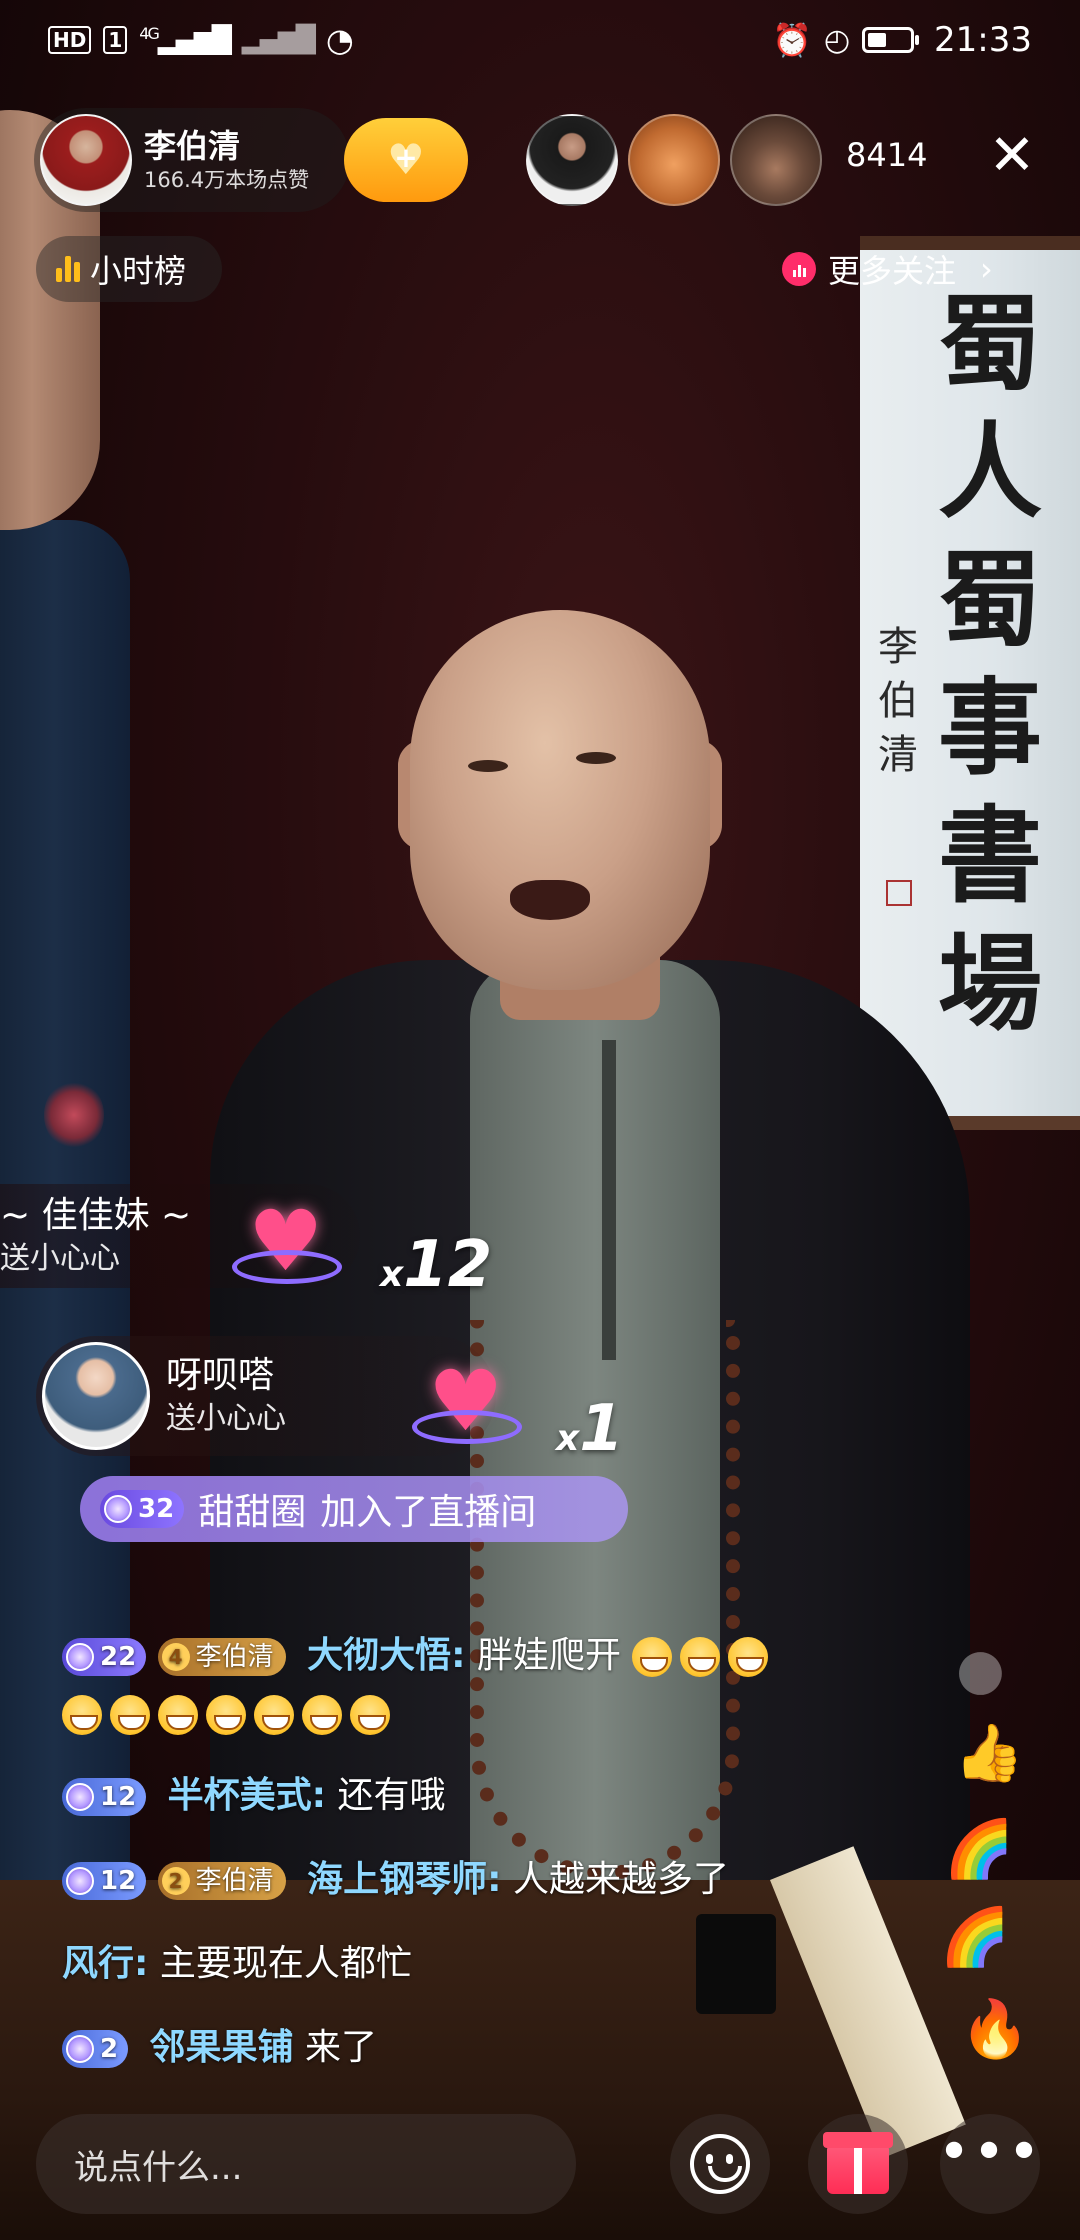 Image resolution: width=1080 pixels, height=2240 pixels. I want to click on hourly-rank-button: 小时榜, so click(129, 269).